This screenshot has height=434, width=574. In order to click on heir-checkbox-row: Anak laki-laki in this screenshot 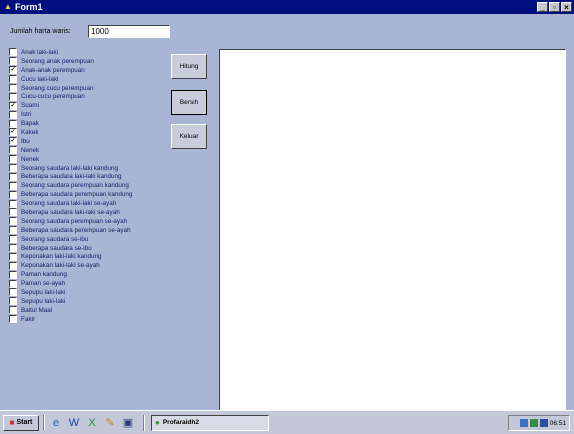, I will do `click(70, 52)`.